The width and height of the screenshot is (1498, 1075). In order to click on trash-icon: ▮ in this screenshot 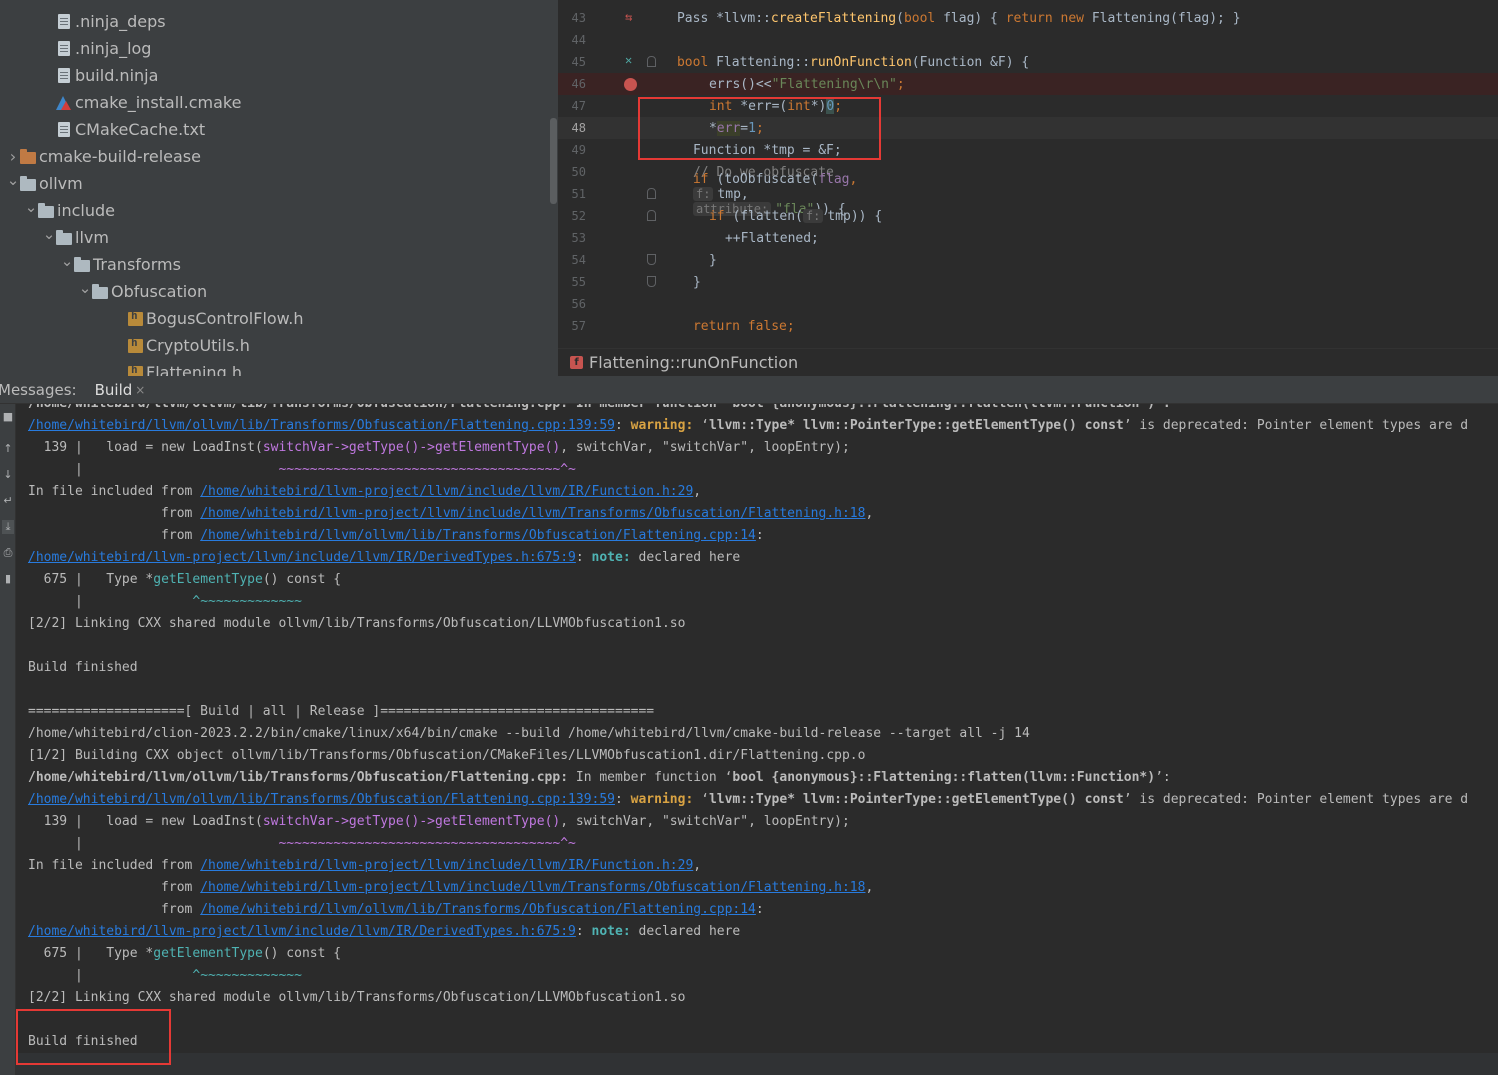, I will do `click(8, 578)`.